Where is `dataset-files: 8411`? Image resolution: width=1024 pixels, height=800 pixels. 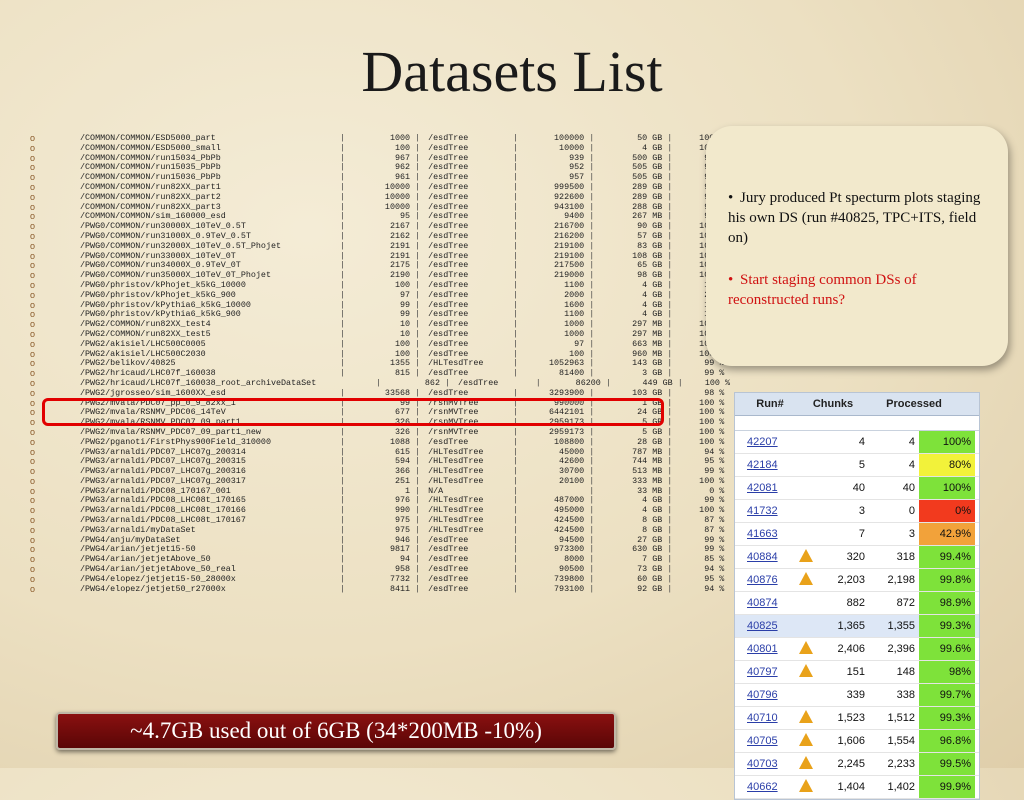
dataset-files: 8411 is located at coordinates (400, 588).